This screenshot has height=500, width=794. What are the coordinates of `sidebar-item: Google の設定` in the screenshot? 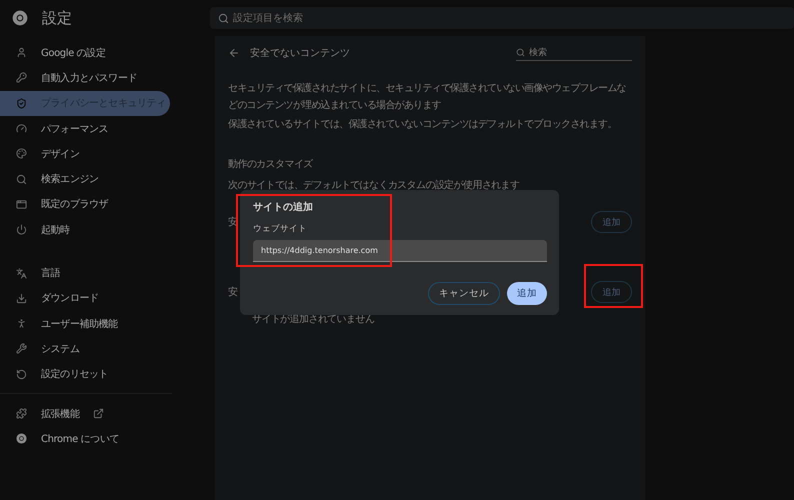 It's located at (85, 53).